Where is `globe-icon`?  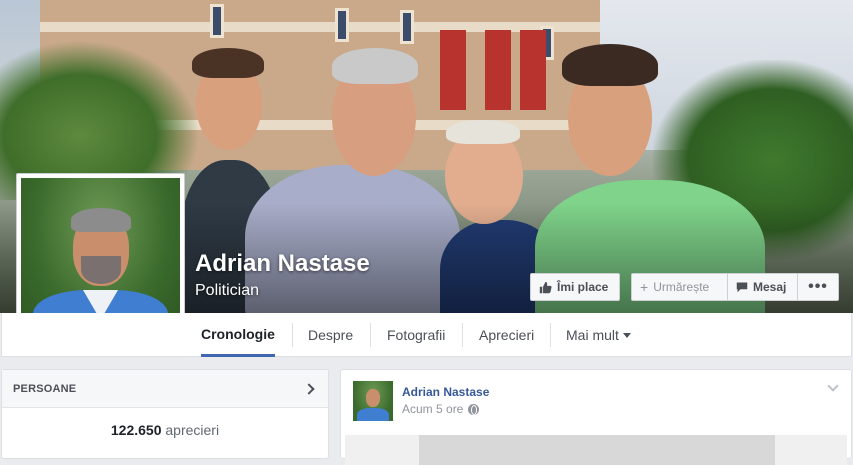 globe-icon is located at coordinates (474, 409).